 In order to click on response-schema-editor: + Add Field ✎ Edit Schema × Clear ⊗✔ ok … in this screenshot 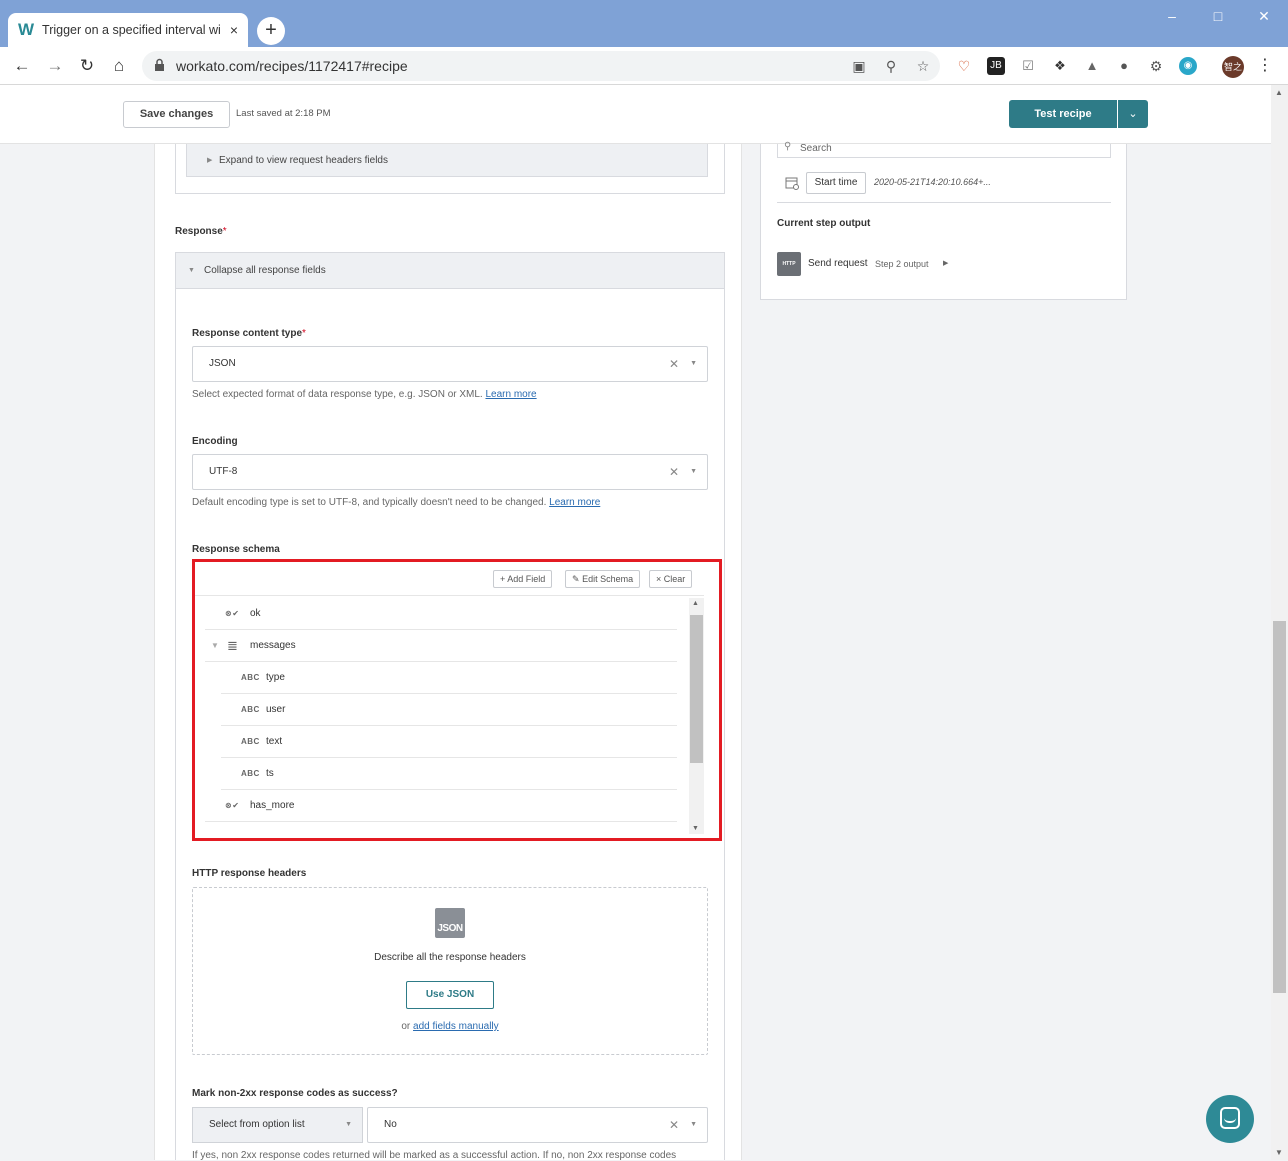, I will do `click(457, 700)`.